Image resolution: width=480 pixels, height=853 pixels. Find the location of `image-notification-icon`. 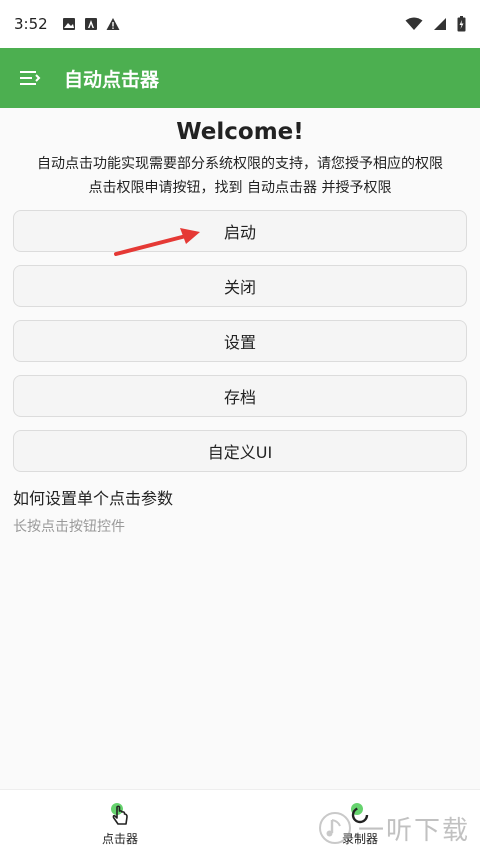

image-notification-icon is located at coordinates (68, 24).